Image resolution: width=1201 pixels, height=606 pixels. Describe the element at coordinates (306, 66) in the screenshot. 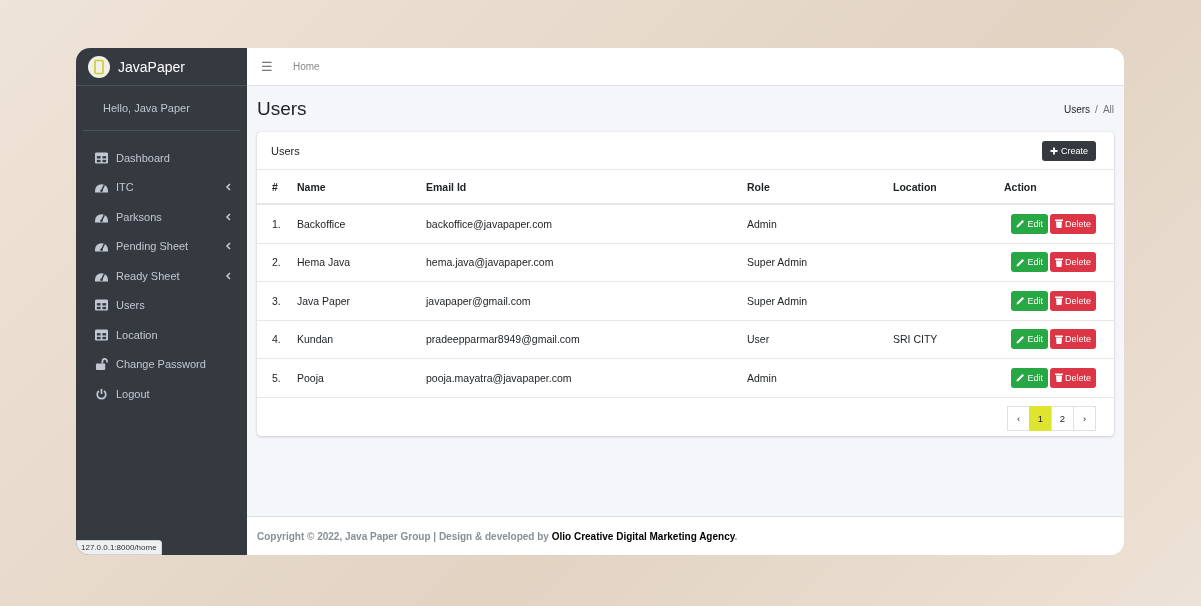

I see `home-link: Home` at that location.